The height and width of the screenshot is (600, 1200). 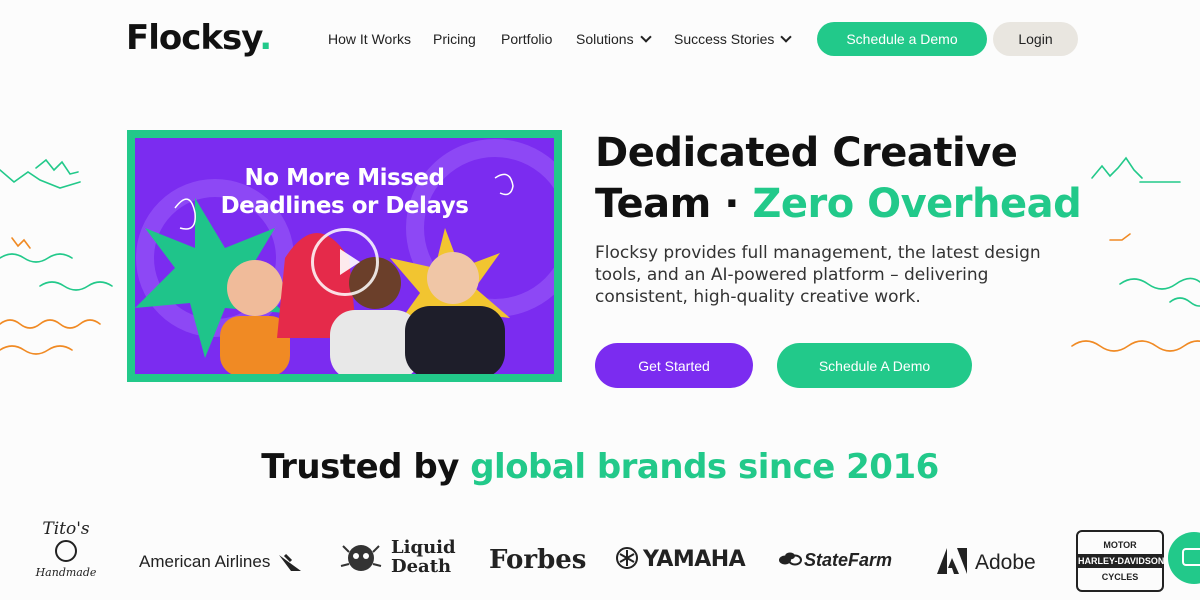 What do you see at coordinates (205, 561) in the screenshot?
I see `american-airlines-text: American Airlines` at bounding box center [205, 561].